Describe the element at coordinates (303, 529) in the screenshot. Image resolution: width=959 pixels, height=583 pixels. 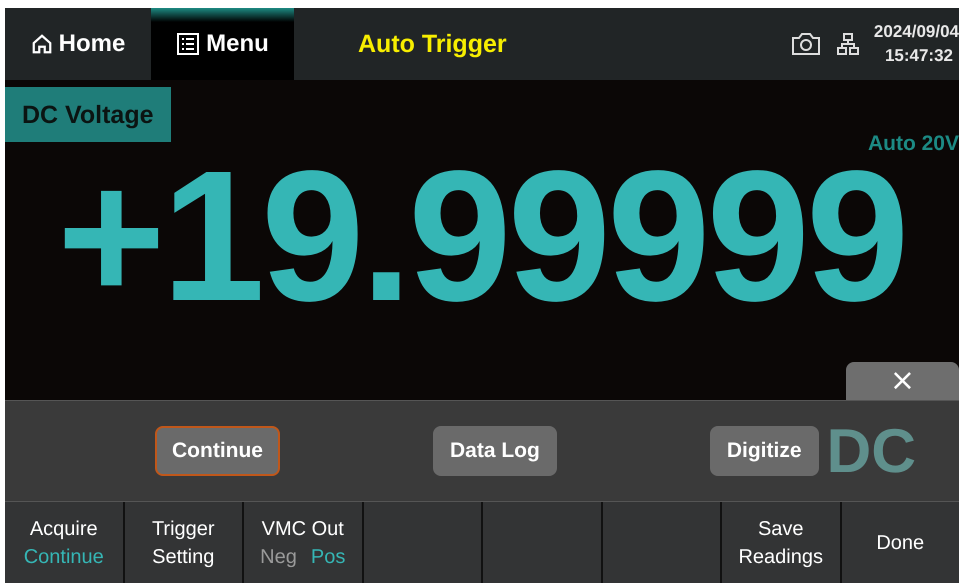
I see `softkey-label: VMC Out` at that location.